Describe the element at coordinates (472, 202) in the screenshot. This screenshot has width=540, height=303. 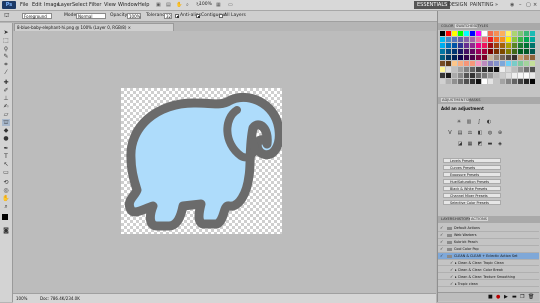
I see `preset-selective-color: Selective Color Presets` at that location.